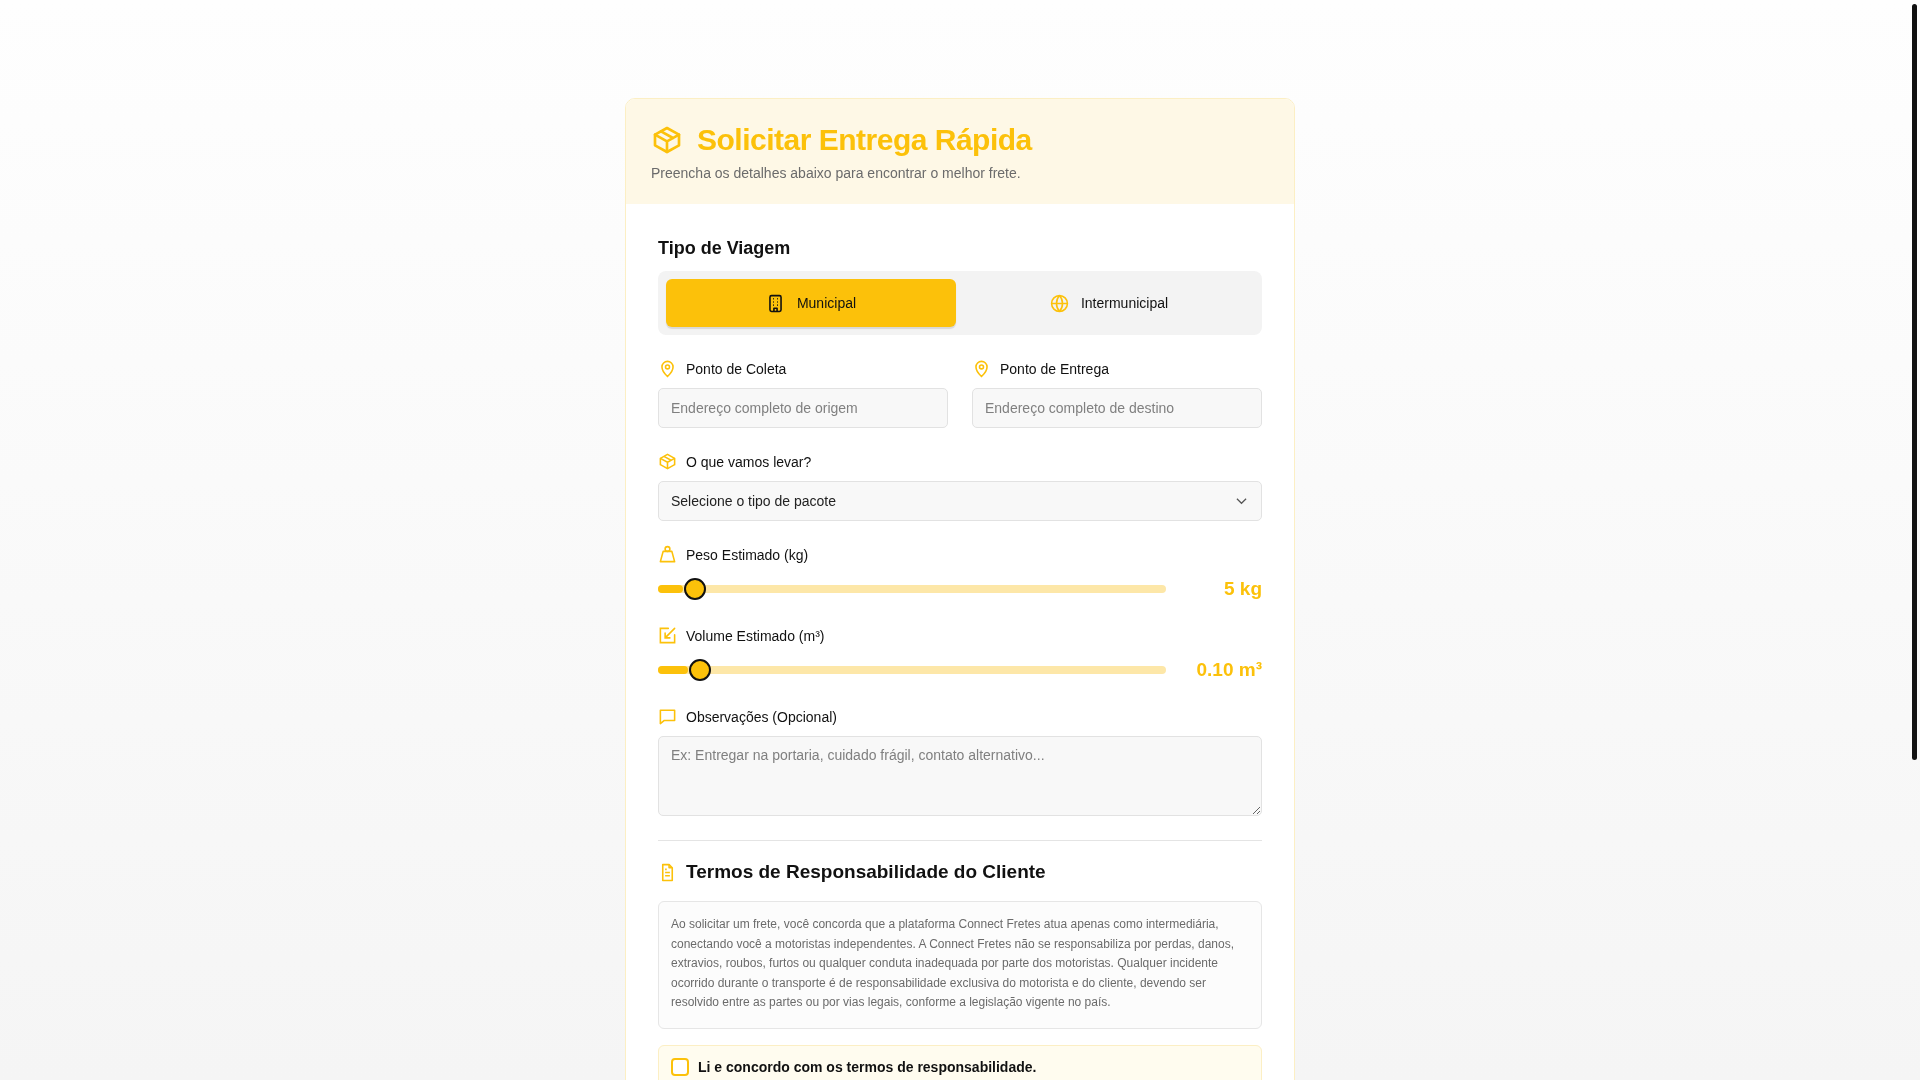 The height and width of the screenshot is (1080, 1920). What do you see at coordinates (1059, 303) in the screenshot?
I see `globe-icon` at bounding box center [1059, 303].